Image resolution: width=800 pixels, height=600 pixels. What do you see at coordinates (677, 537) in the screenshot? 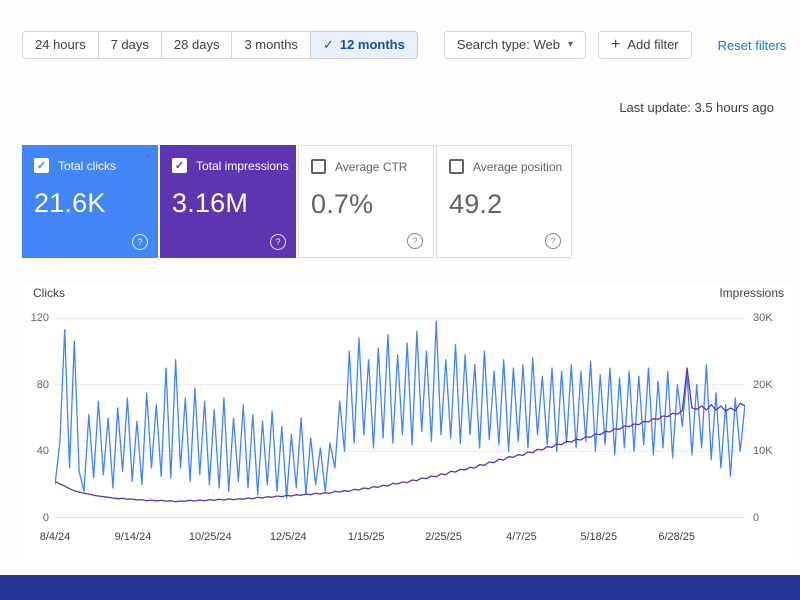
I see `x-axis-label: 6/28/25` at bounding box center [677, 537].